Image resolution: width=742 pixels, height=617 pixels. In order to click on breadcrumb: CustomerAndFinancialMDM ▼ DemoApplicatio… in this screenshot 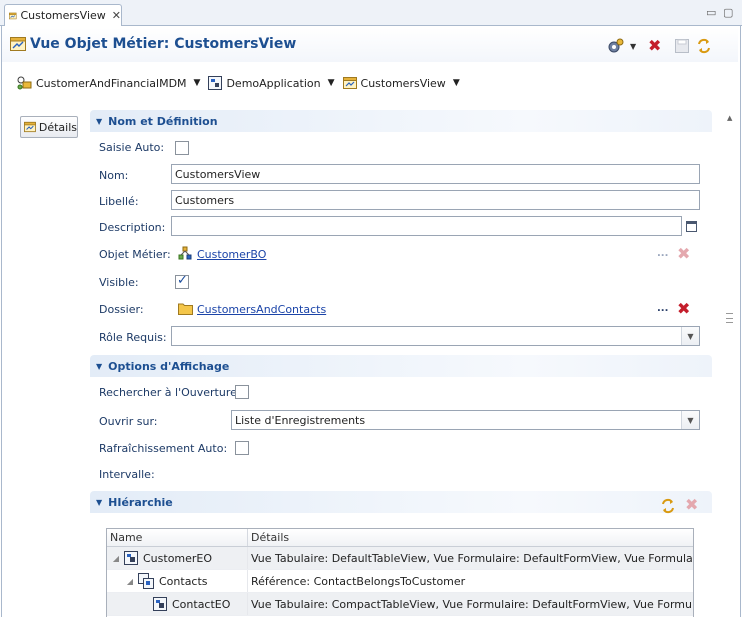, I will do `click(242, 83)`.